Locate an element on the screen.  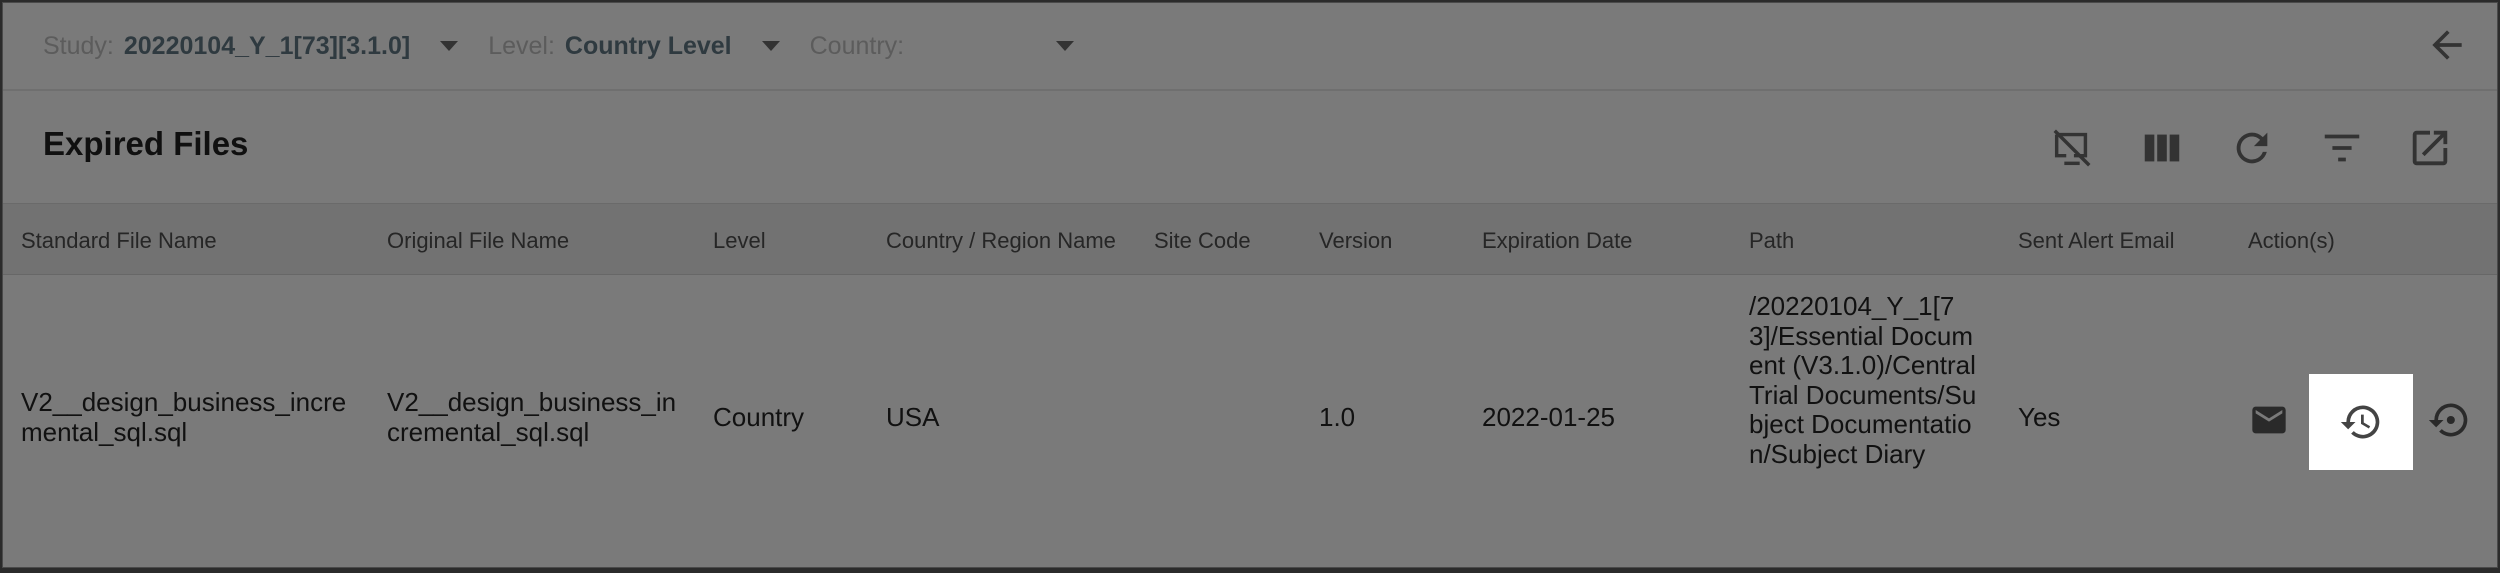
country-label: Country: is located at coordinates (857, 45).